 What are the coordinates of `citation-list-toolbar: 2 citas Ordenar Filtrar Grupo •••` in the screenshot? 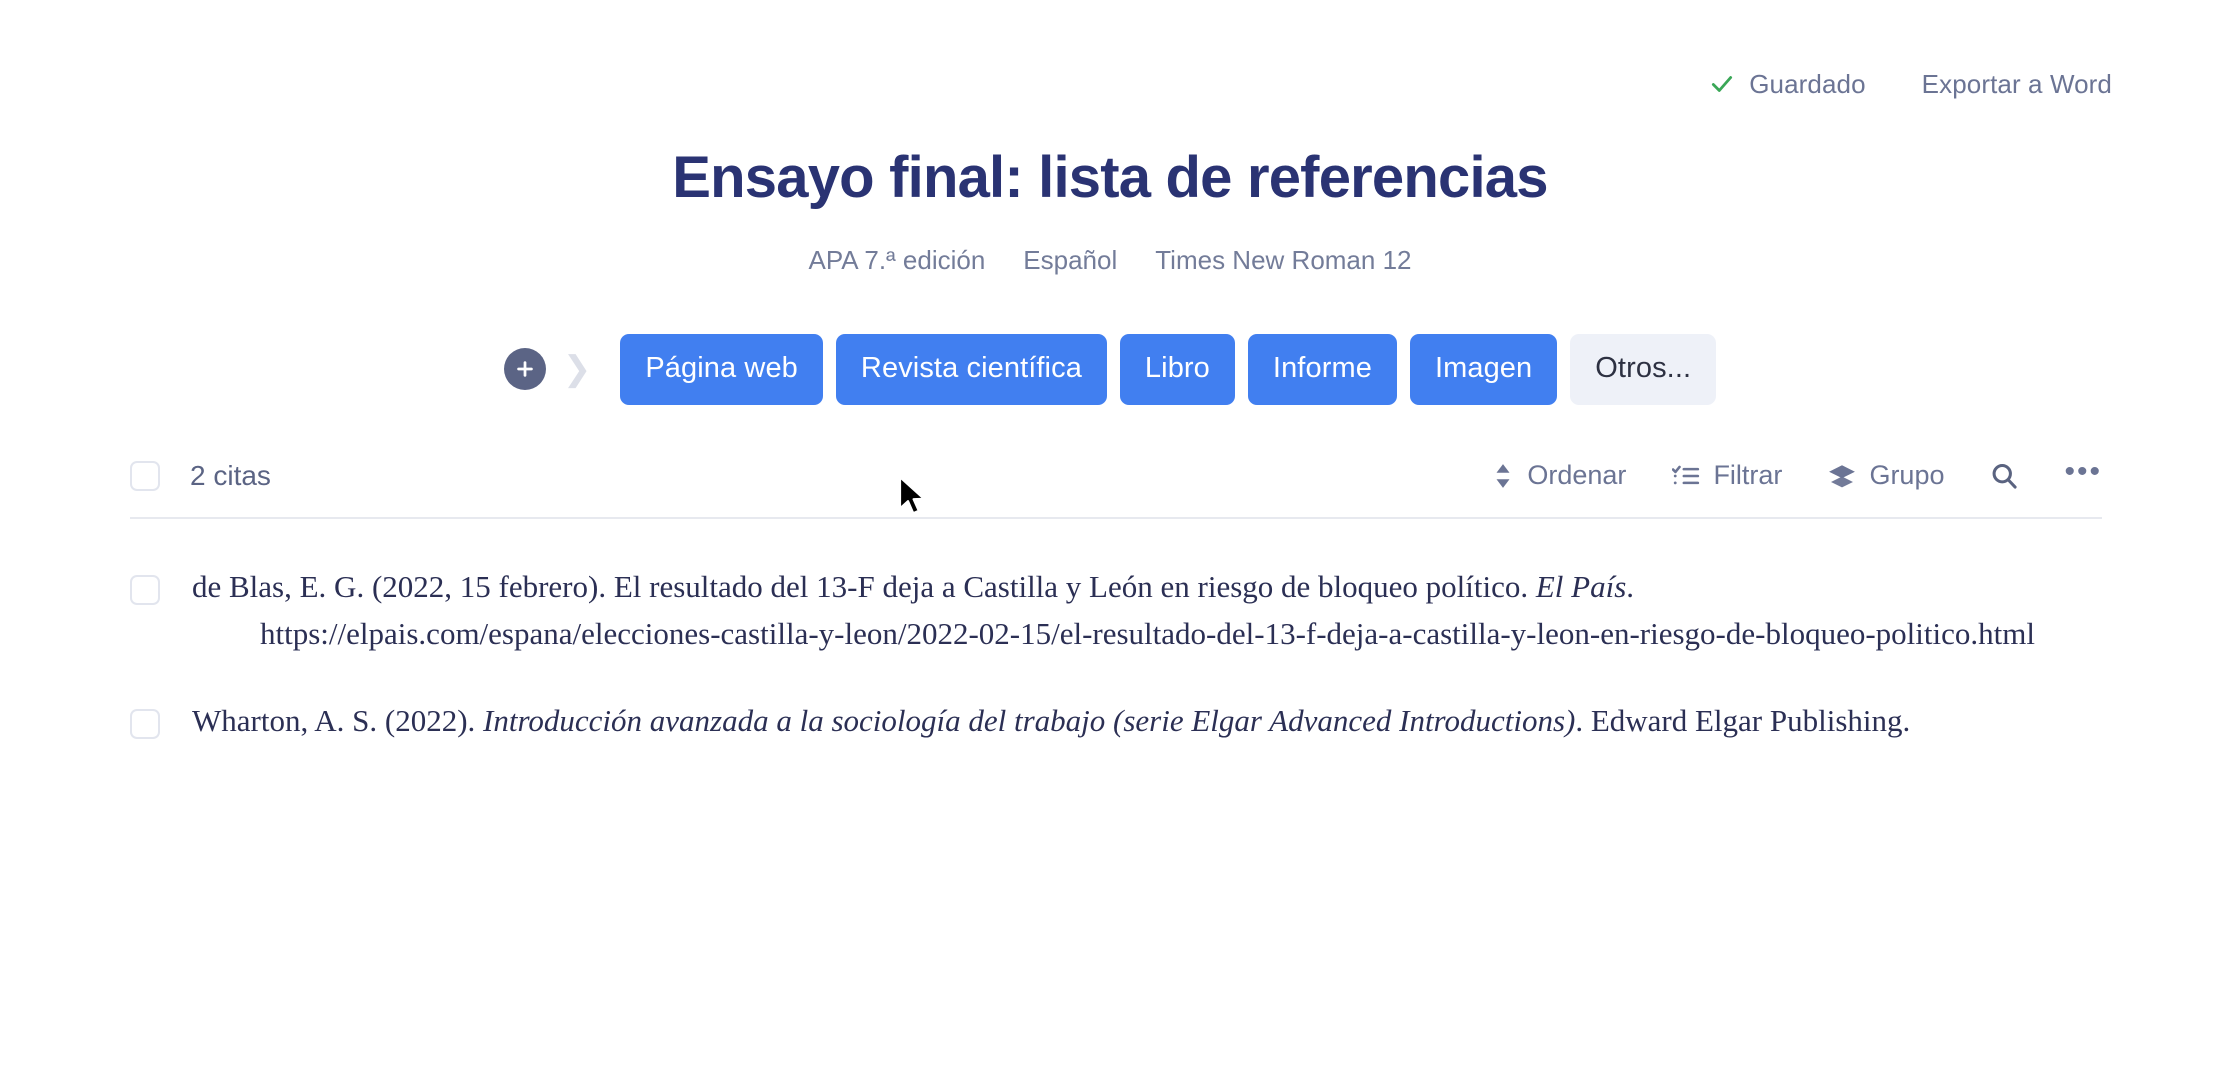 It's located at (1116, 487).